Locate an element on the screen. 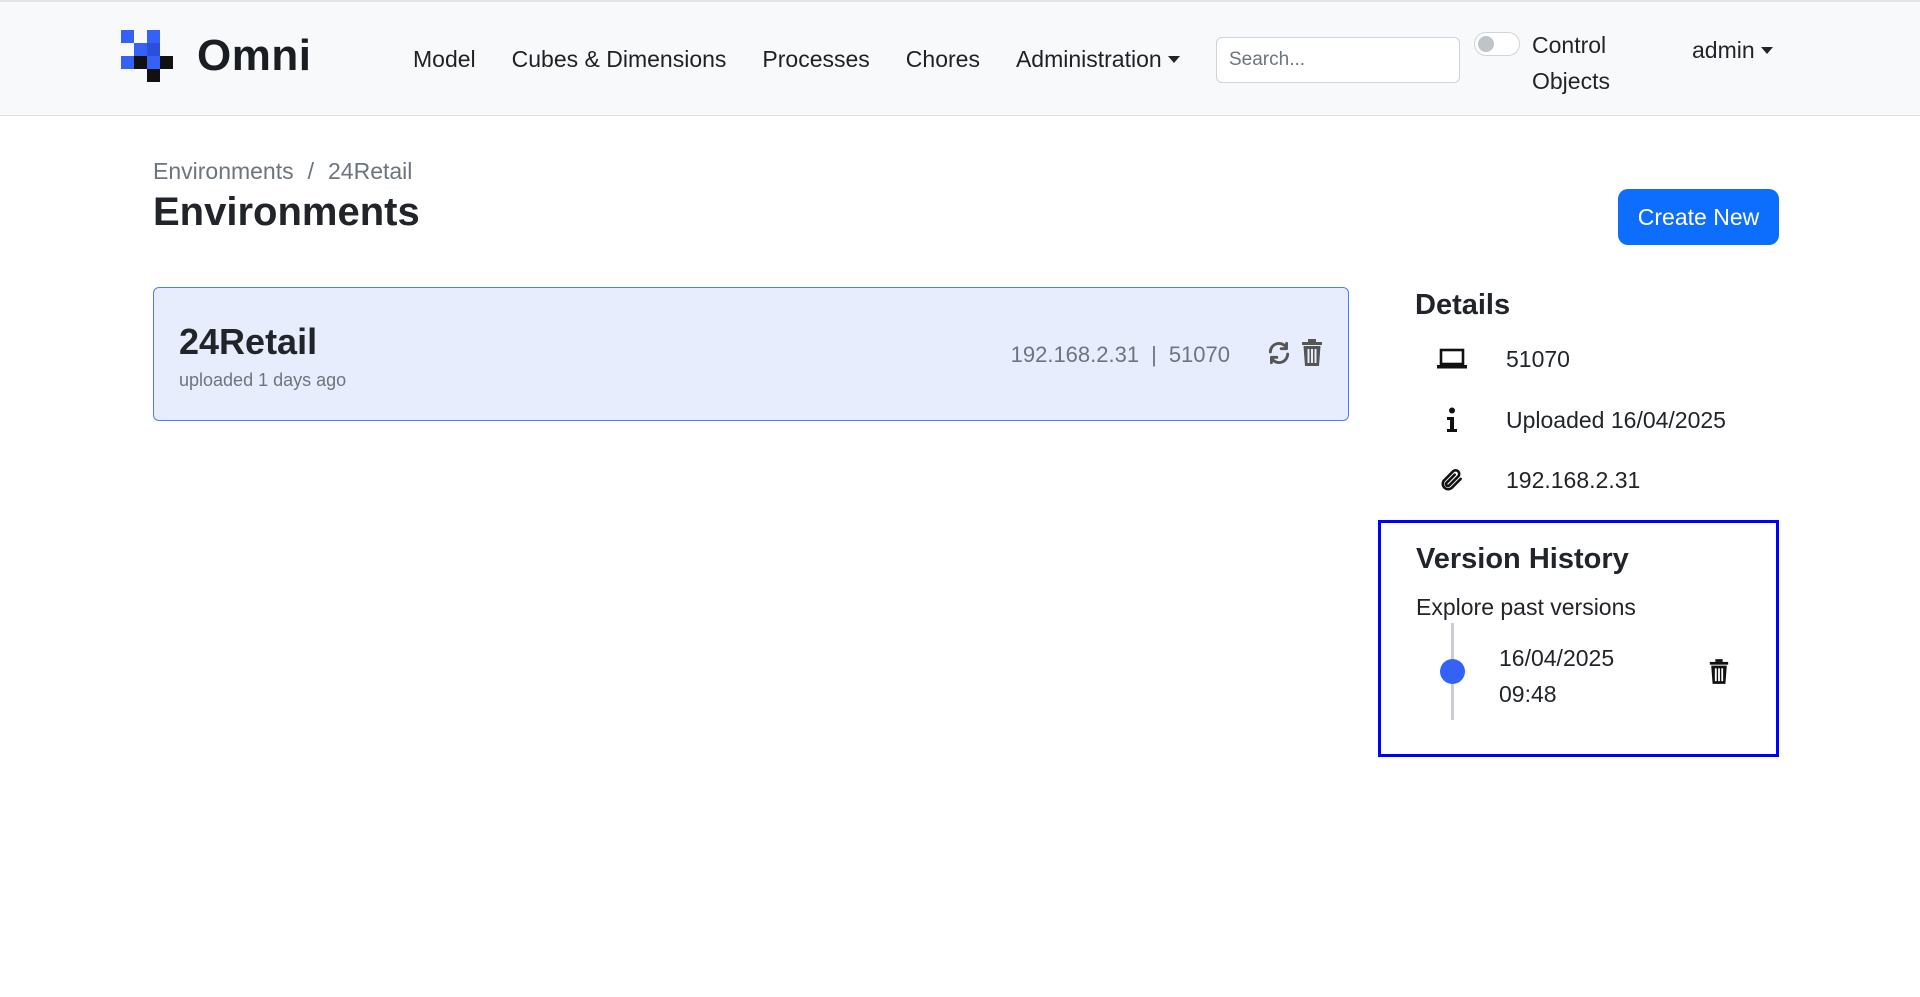 This screenshot has width=1920, height=997. environment-connection: 192.168.2.31 | 51070 is located at coordinates (1120, 355).